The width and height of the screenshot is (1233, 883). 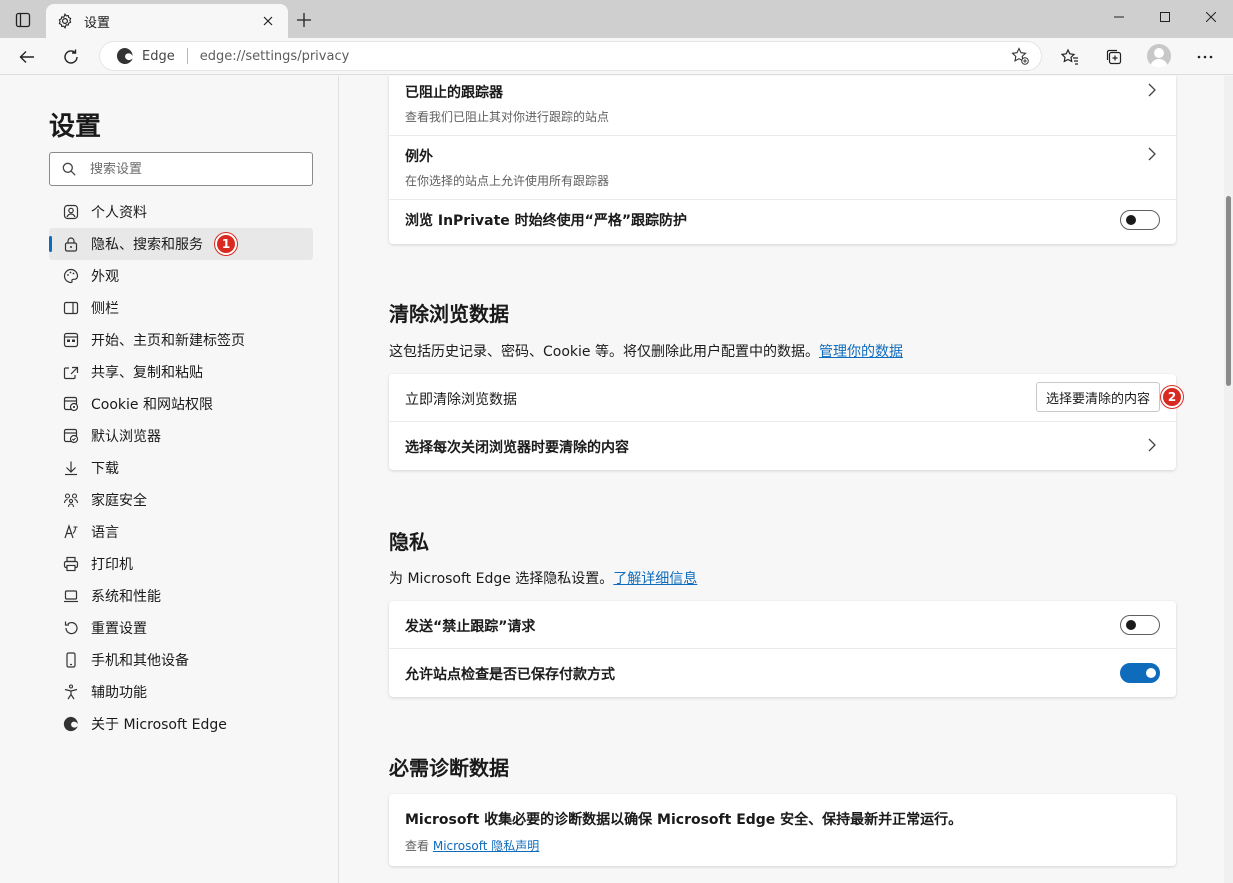 I want to click on sidebar-item-share: 共享、复制和粘贴, so click(x=181, y=372).